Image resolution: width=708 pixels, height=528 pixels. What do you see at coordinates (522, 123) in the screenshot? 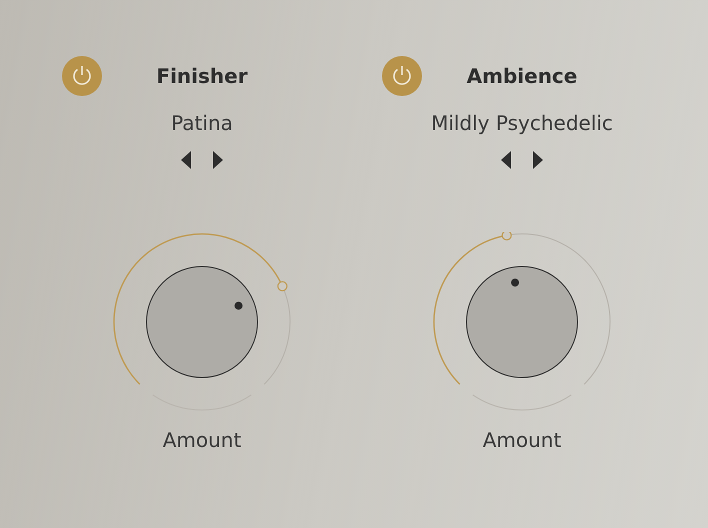
I see `preset-name: Mildly Psychedelic` at bounding box center [522, 123].